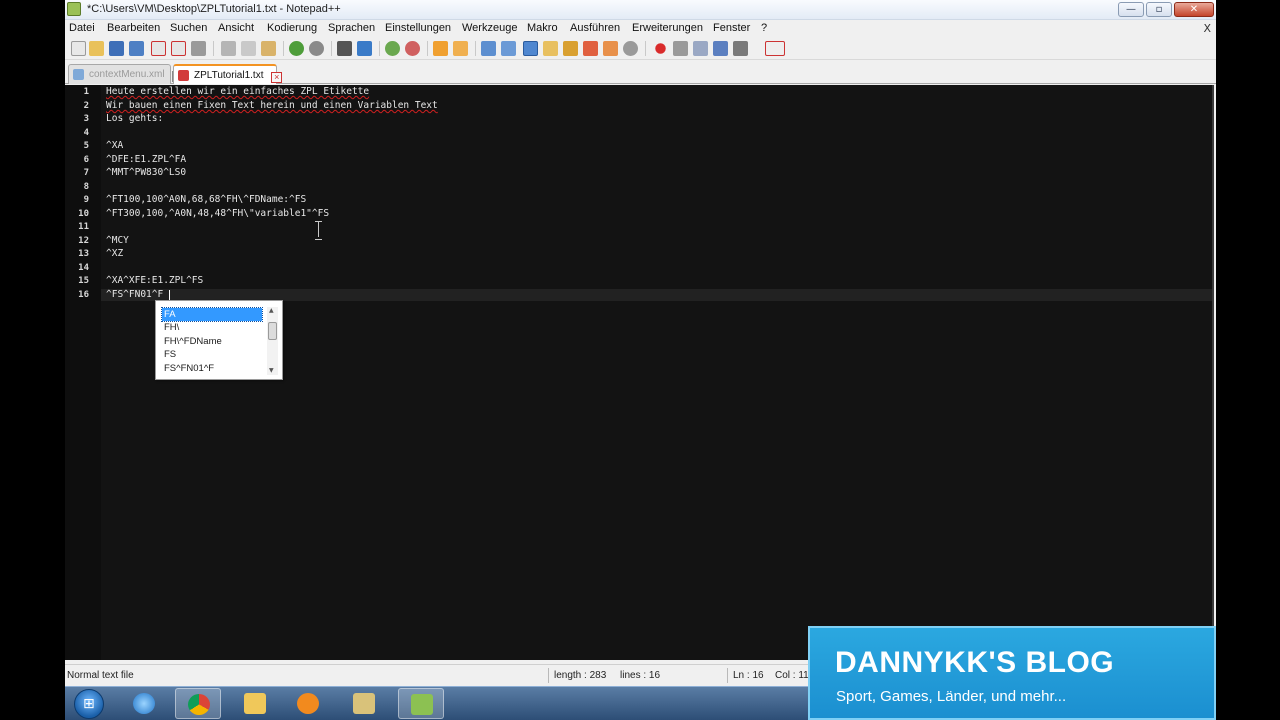 The image size is (1280, 720). I want to click on line-number: 6, so click(86, 160).